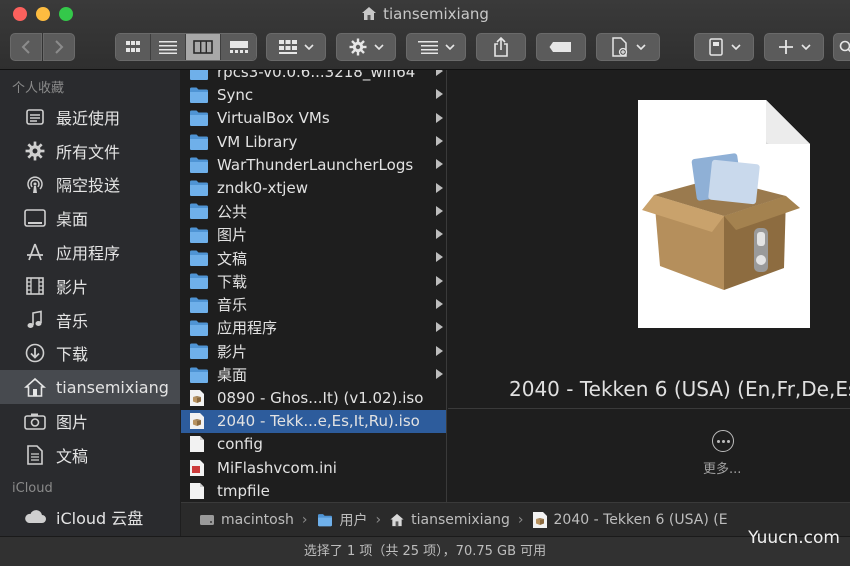  Describe the element at coordinates (794, 538) in the screenshot. I see `watermark: Yuucn.com` at that location.